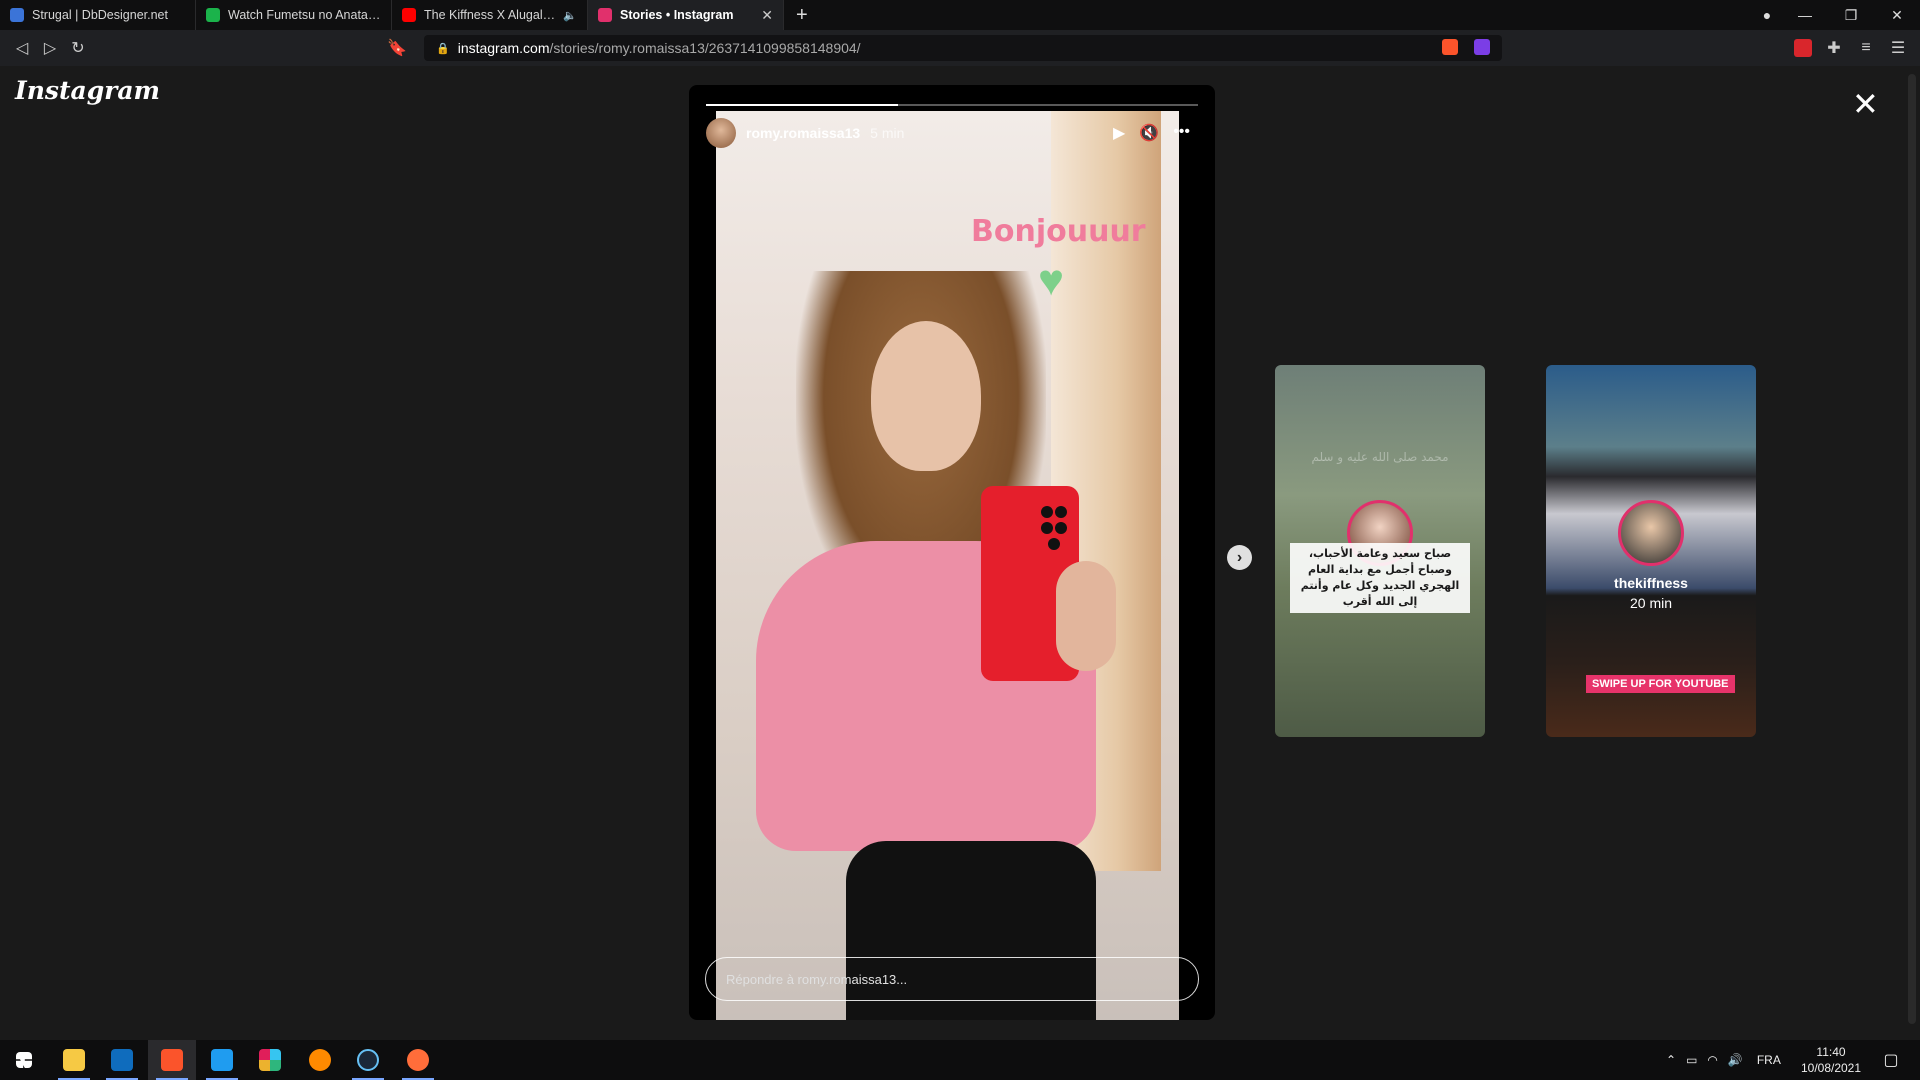  What do you see at coordinates (270, 1060) in the screenshot?
I see `slack-icon` at bounding box center [270, 1060].